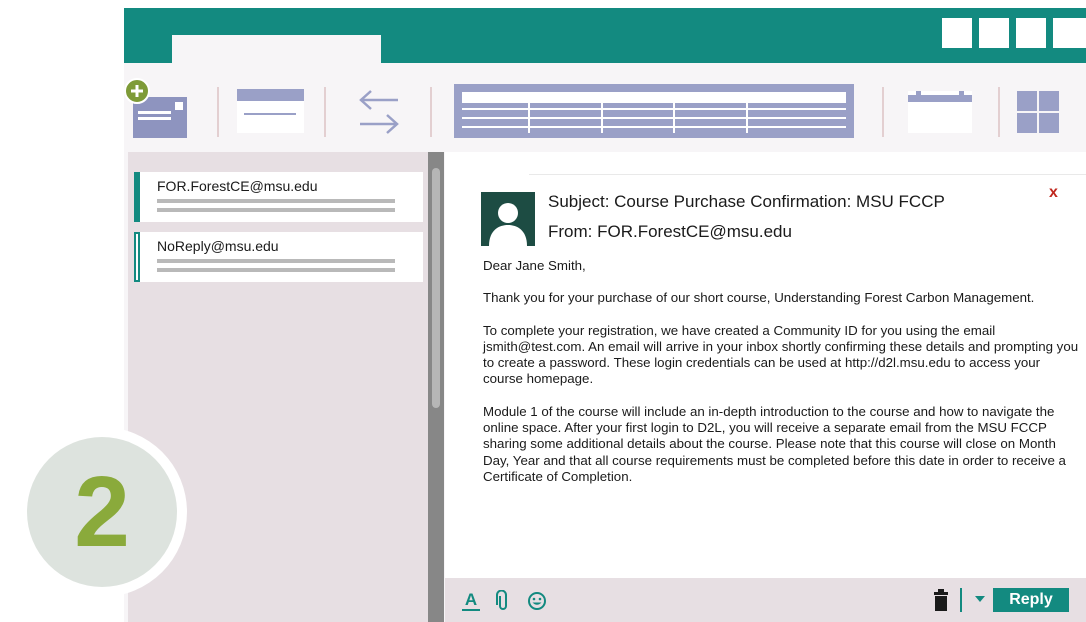  Describe the element at coordinates (605, 35) in the screenshot. I see `title-bar` at that location.